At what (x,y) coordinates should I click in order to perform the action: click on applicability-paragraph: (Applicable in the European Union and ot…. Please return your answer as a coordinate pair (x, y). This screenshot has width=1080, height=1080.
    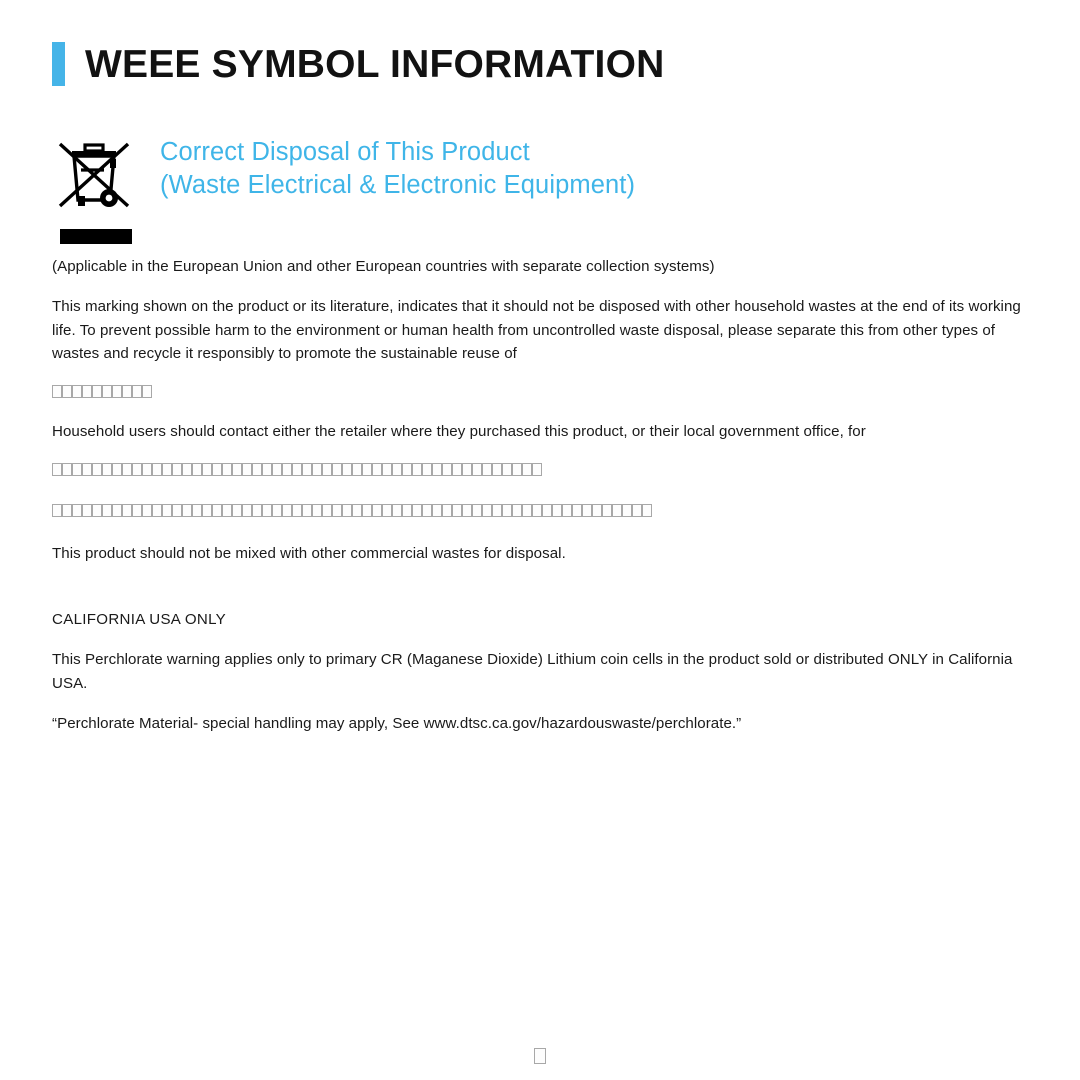
    Looking at the image, I should click on (383, 266).